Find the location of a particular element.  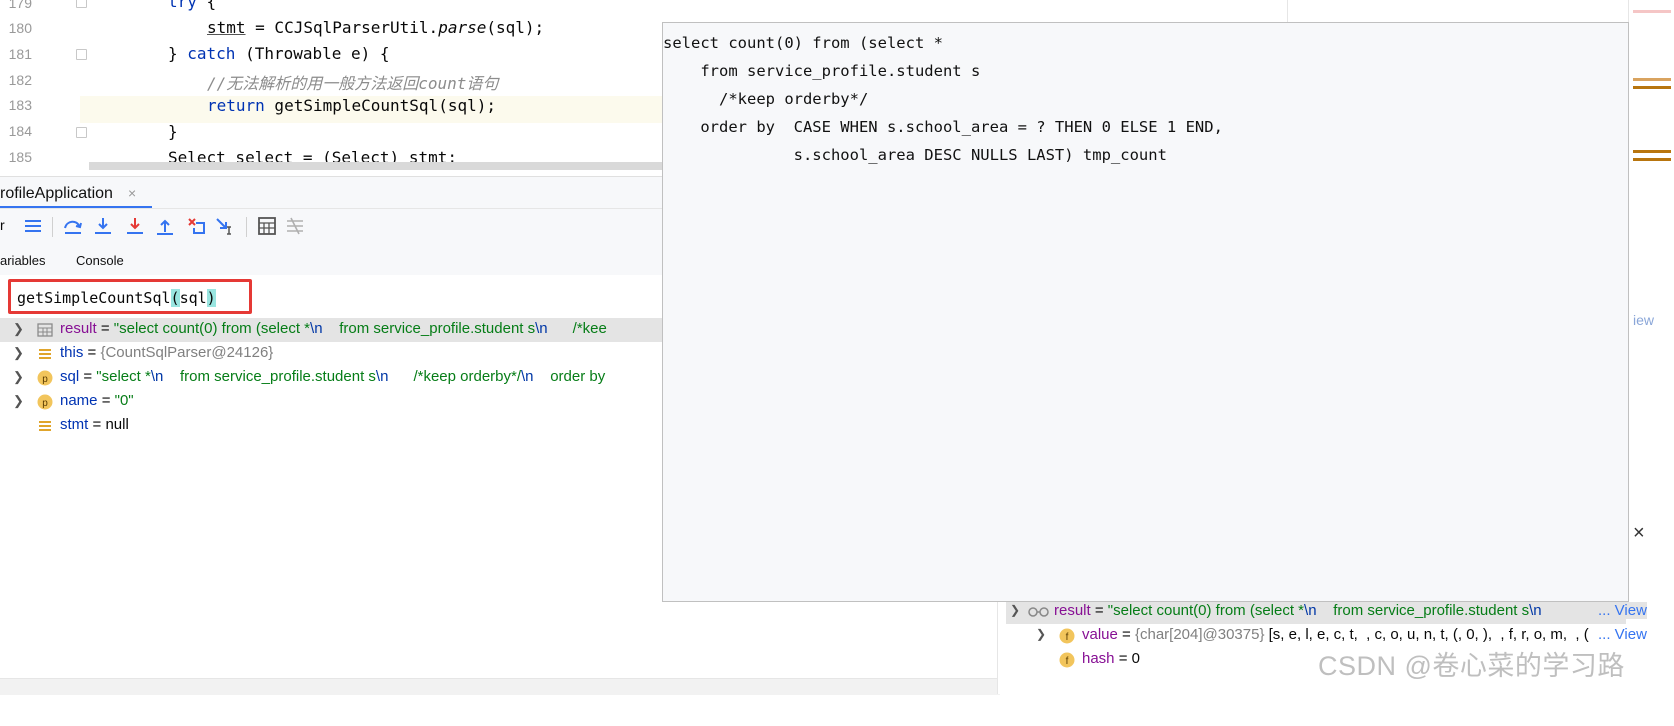

line-number: 181 is located at coordinates (20, 54).